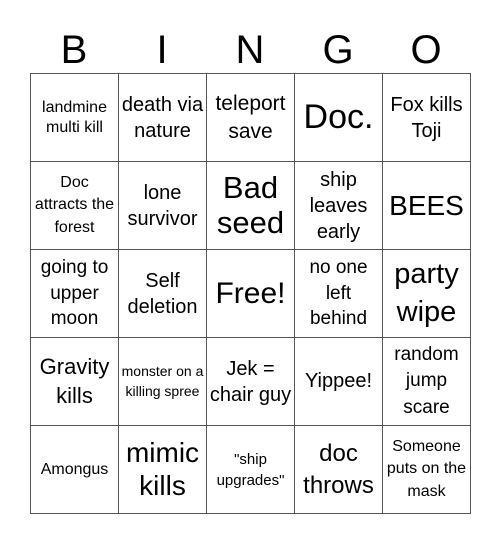  Describe the element at coordinates (339, 470) in the screenshot. I see `bingo-cell: doc throws` at that location.